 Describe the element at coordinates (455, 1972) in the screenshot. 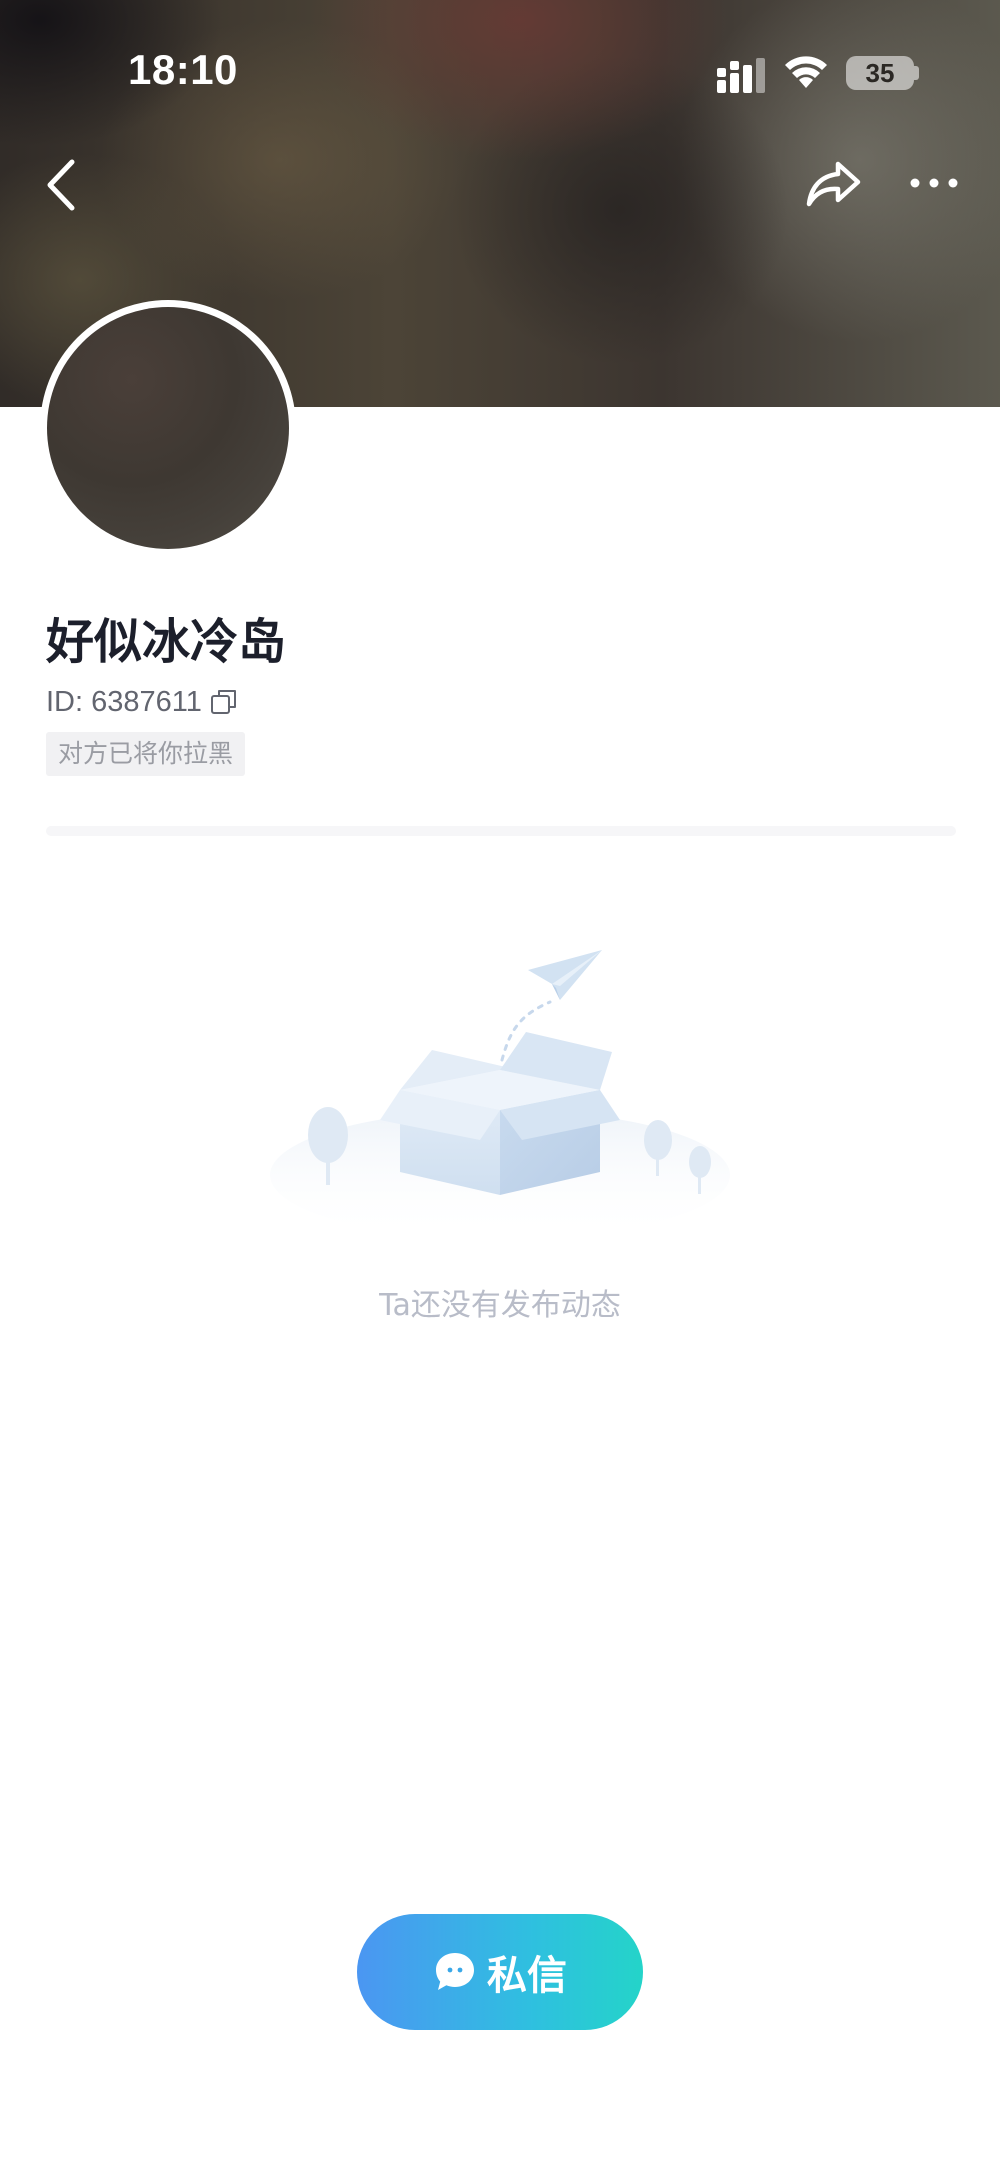

I see `chat-bubble-icon` at that location.